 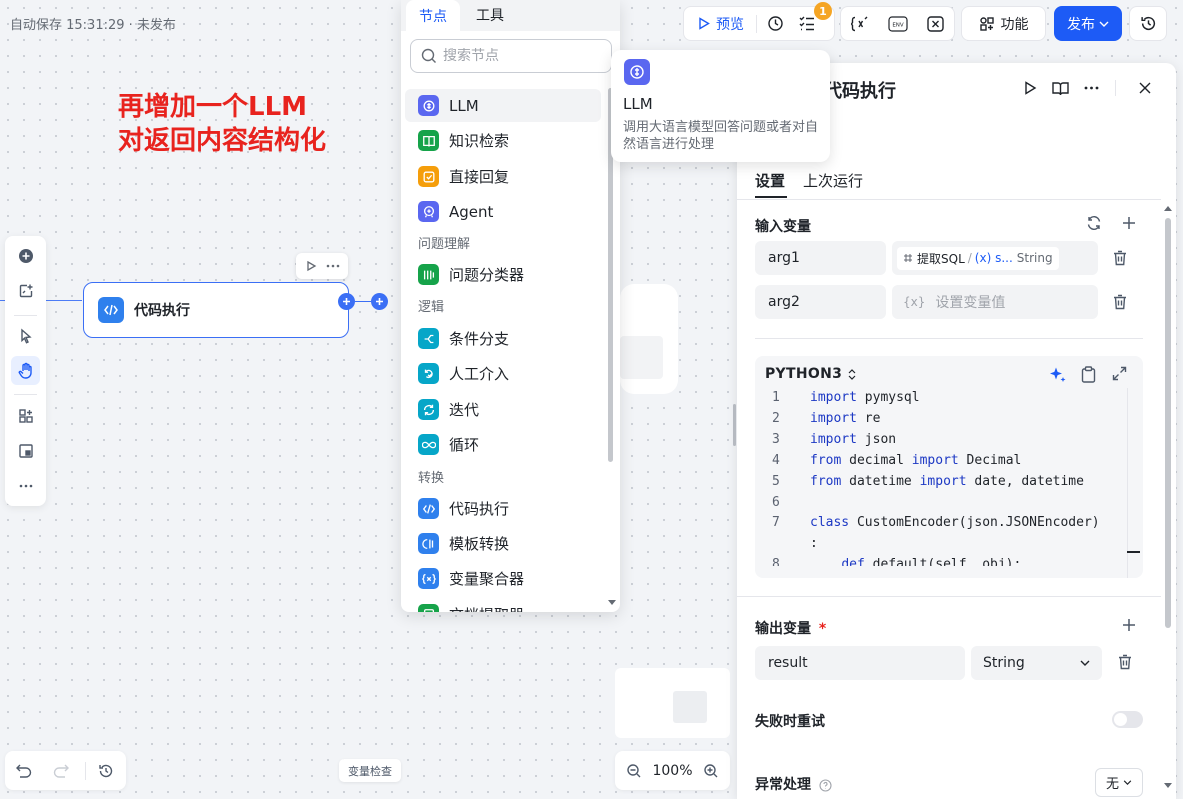 I want to click on node-item: 变量聚合器, so click(x=503, y=578).